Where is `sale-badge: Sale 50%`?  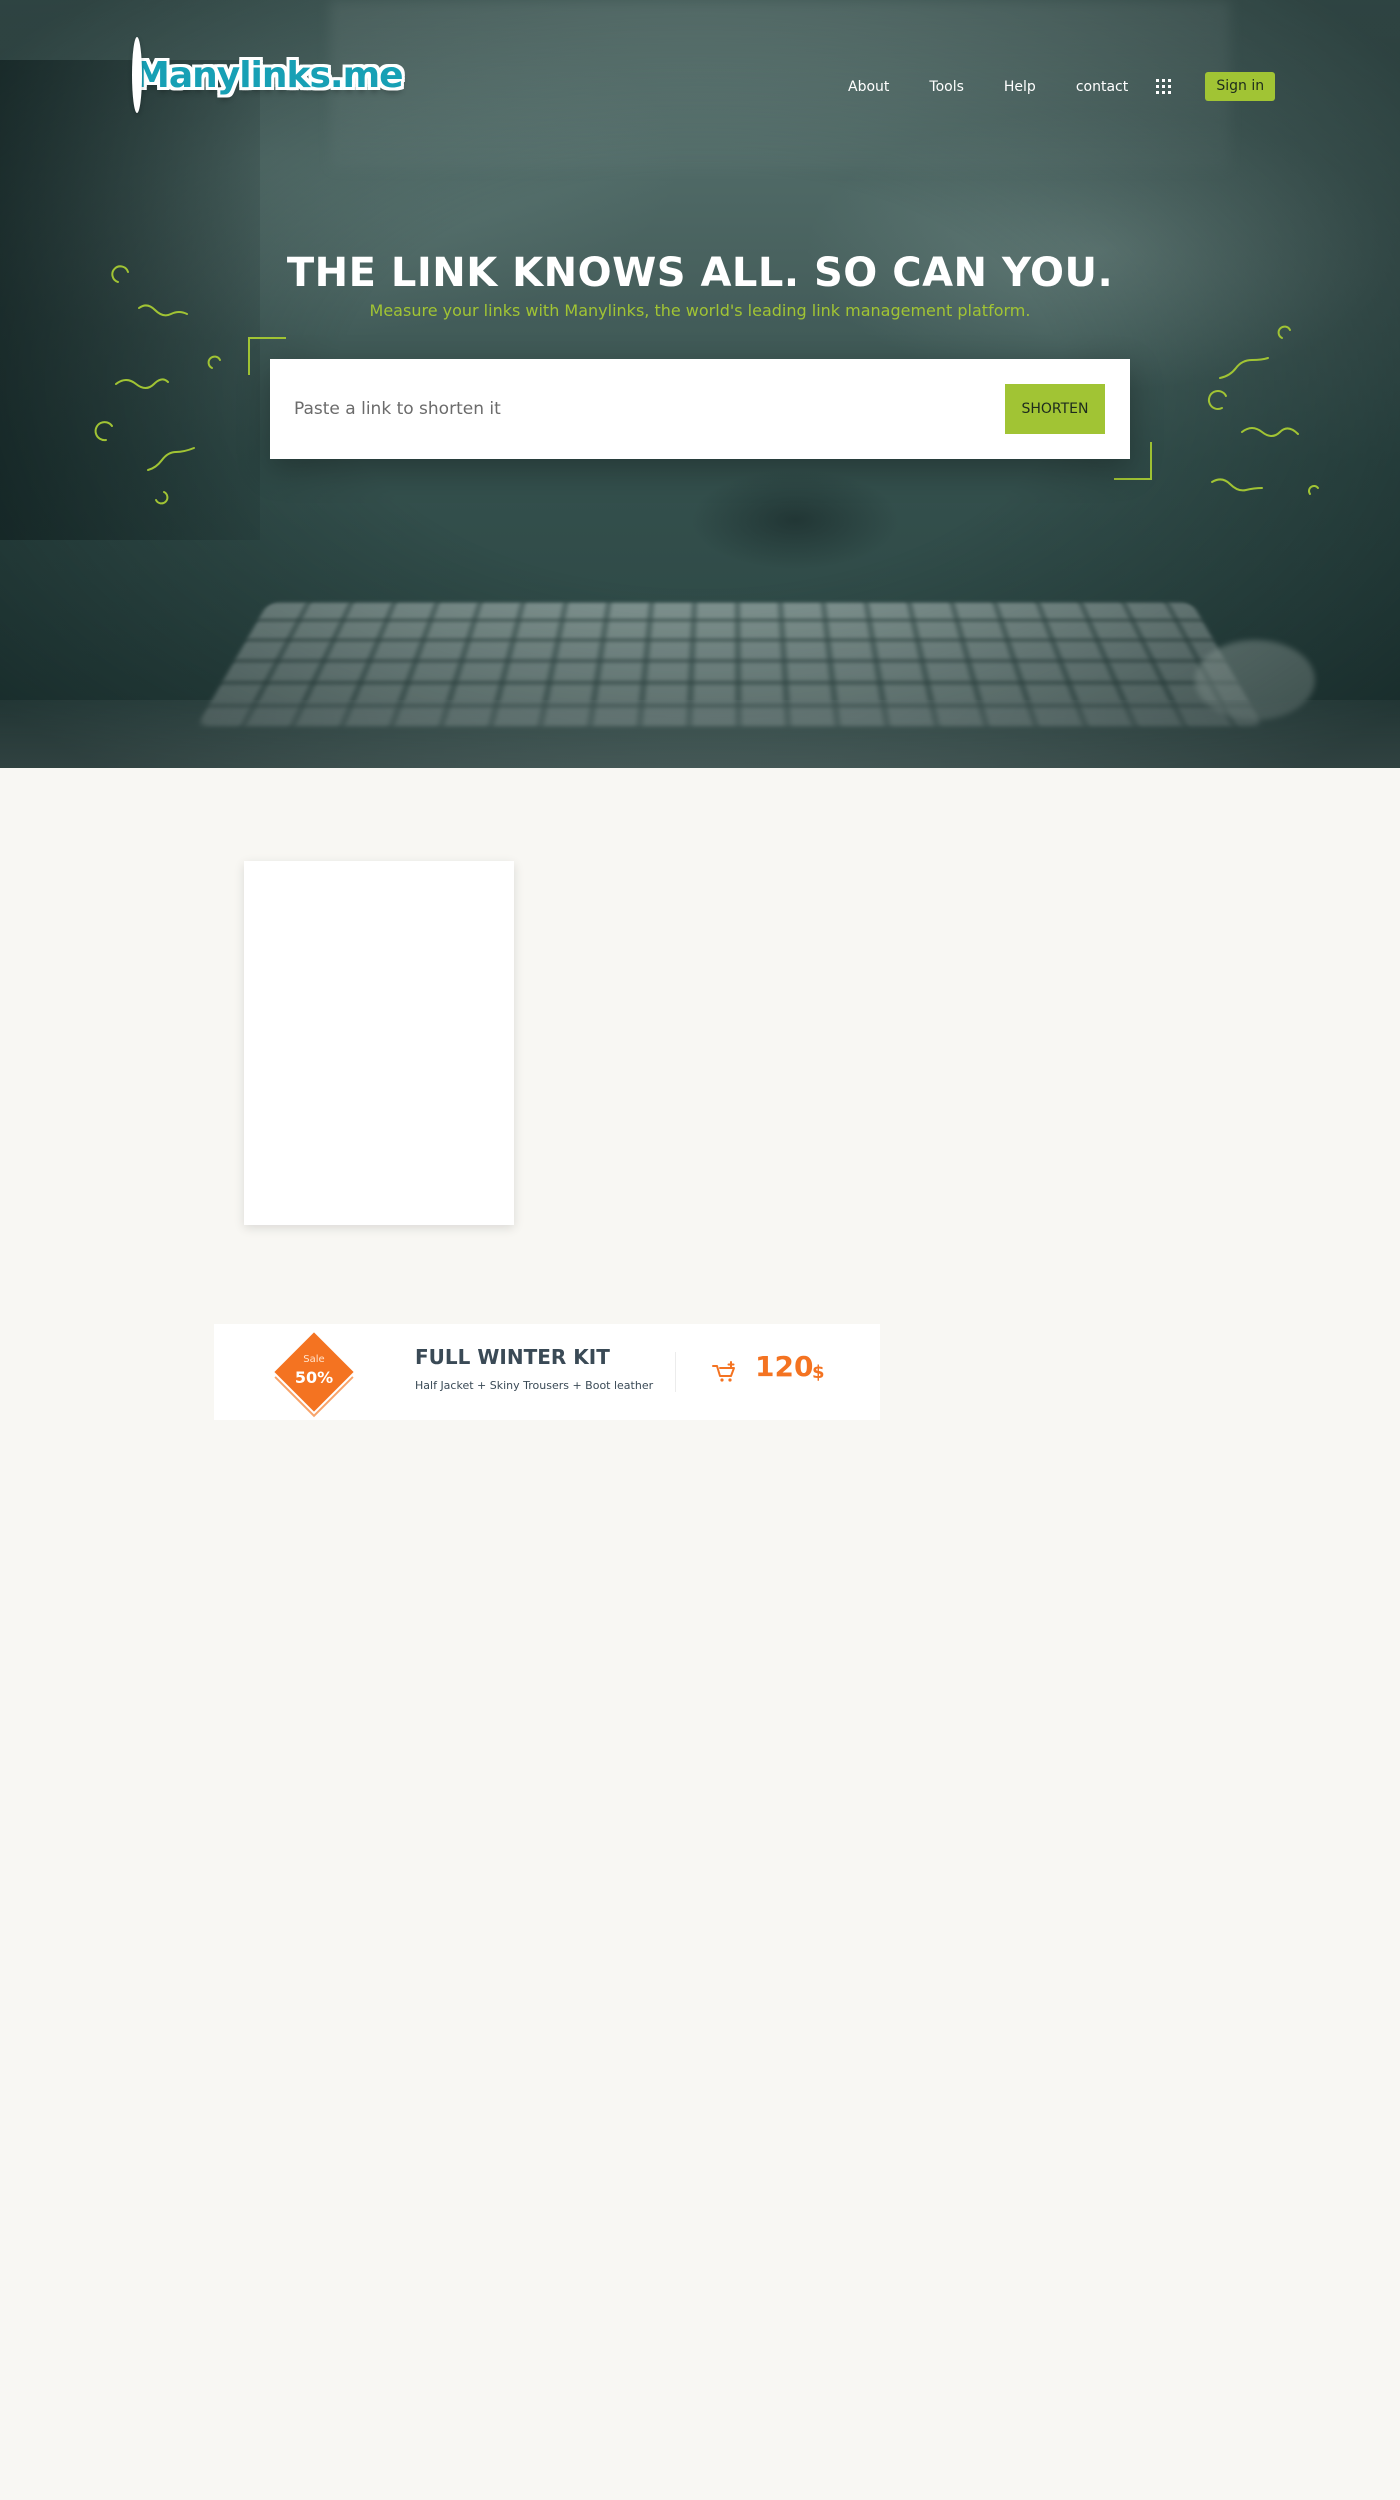
sale-badge: Sale 50% is located at coordinates (314, 1372).